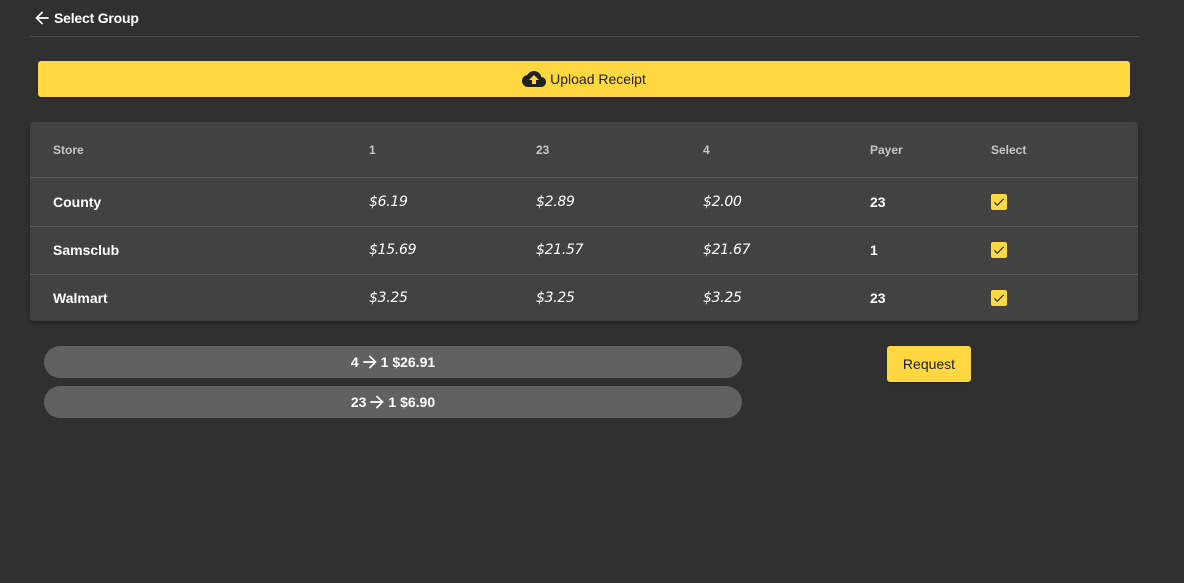 This screenshot has width=1184, height=583. I want to click on settlement-to: 1 $26.91, so click(408, 362).